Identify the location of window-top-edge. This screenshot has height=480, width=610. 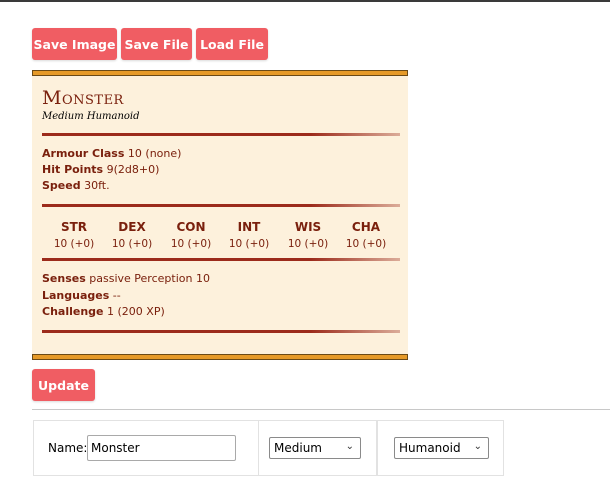
(305, 1).